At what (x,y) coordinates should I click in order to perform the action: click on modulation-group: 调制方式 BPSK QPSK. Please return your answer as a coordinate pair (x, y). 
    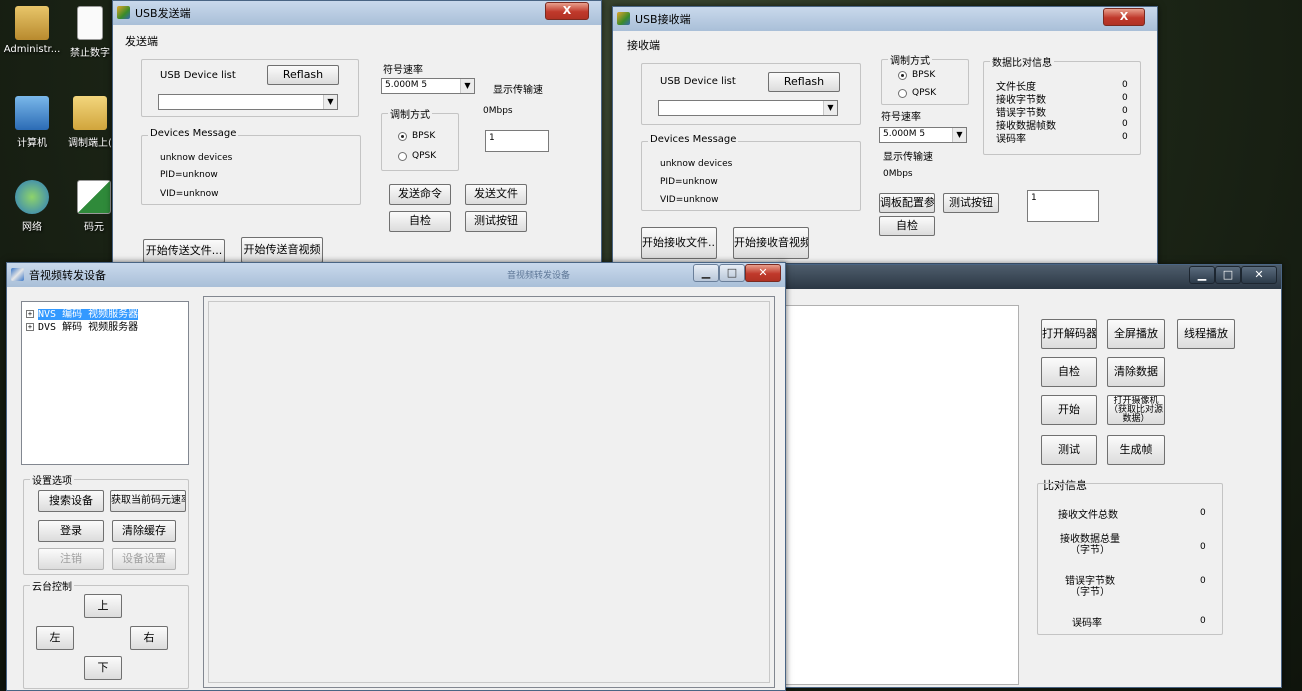
    Looking at the image, I should click on (925, 78).